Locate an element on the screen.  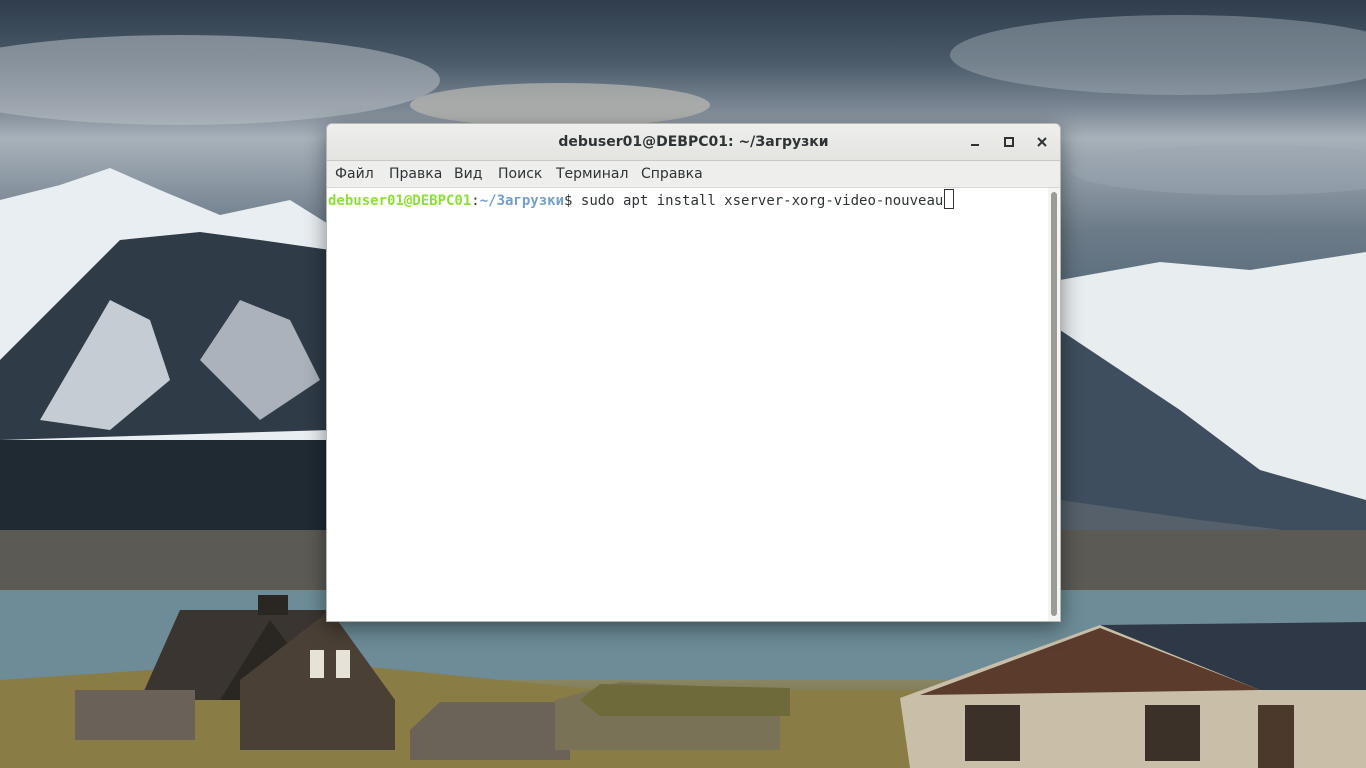
menu-bar: Файл Правка Вид Поиск Терминал Справка is located at coordinates (693, 174).